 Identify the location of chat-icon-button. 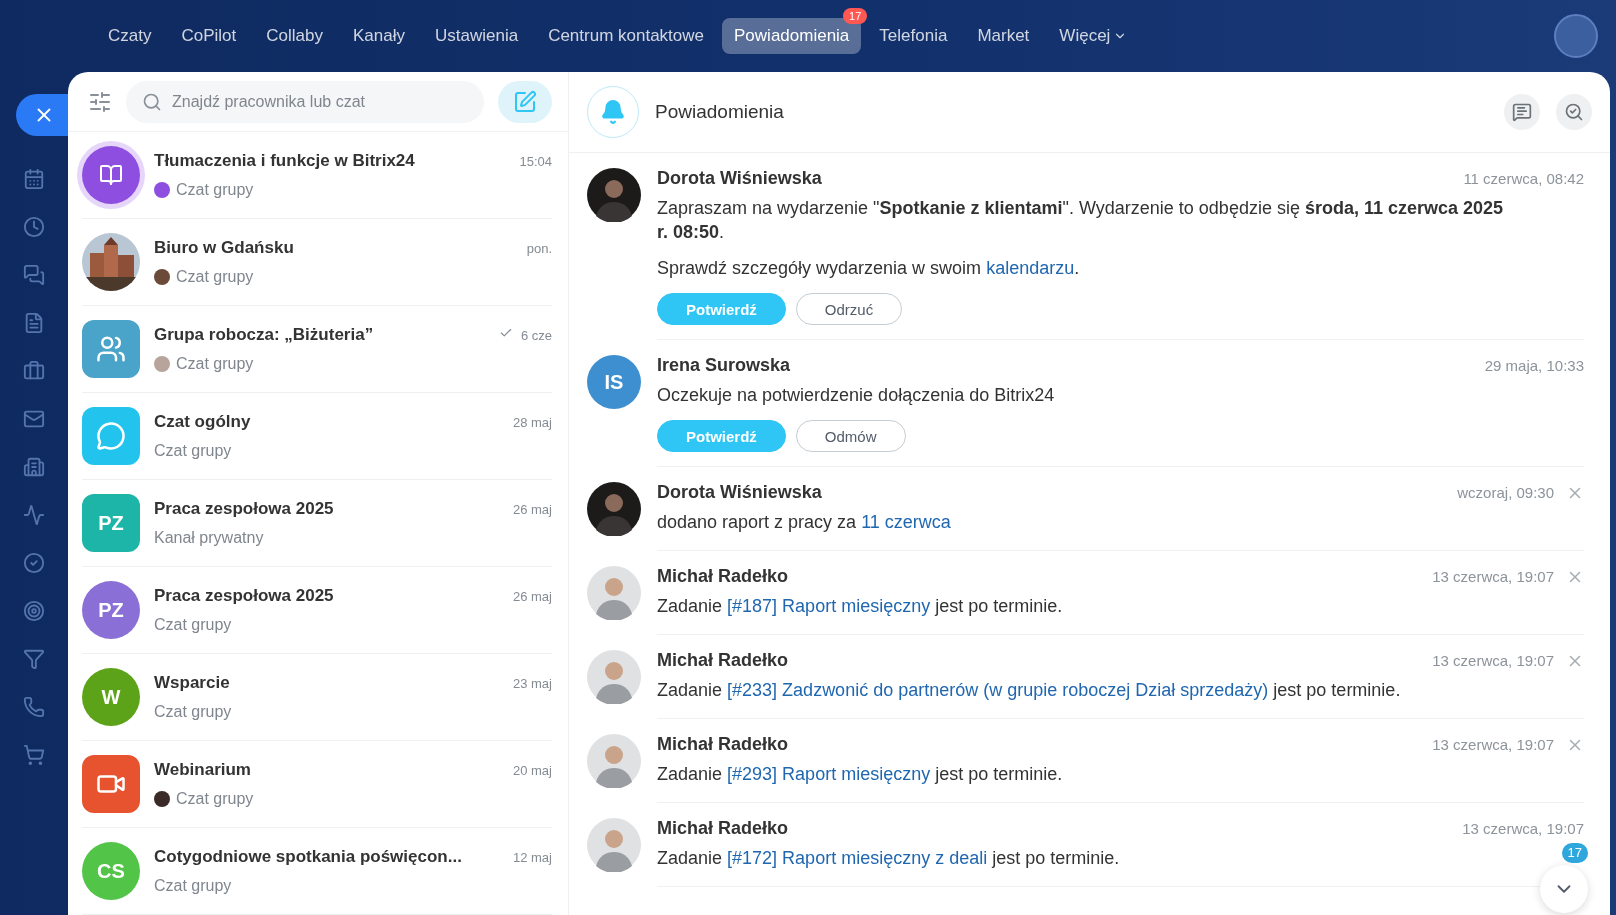
(1522, 112).